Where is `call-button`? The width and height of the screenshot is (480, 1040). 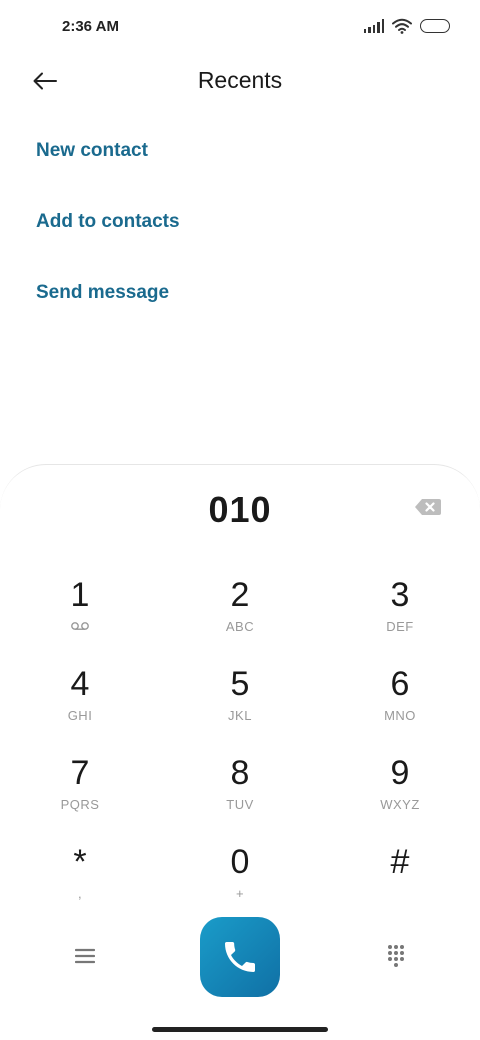 call-button is located at coordinates (240, 957).